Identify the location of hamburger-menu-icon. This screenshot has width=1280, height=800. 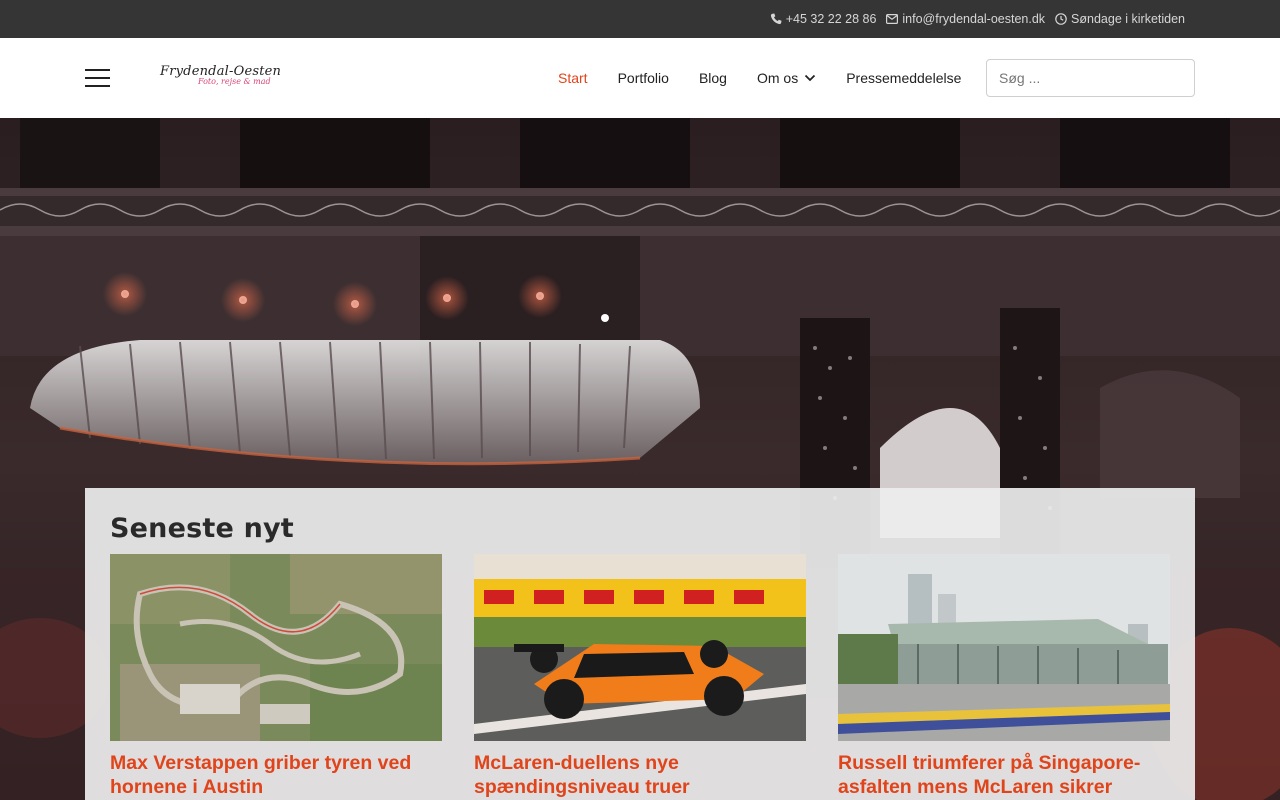
(98, 78).